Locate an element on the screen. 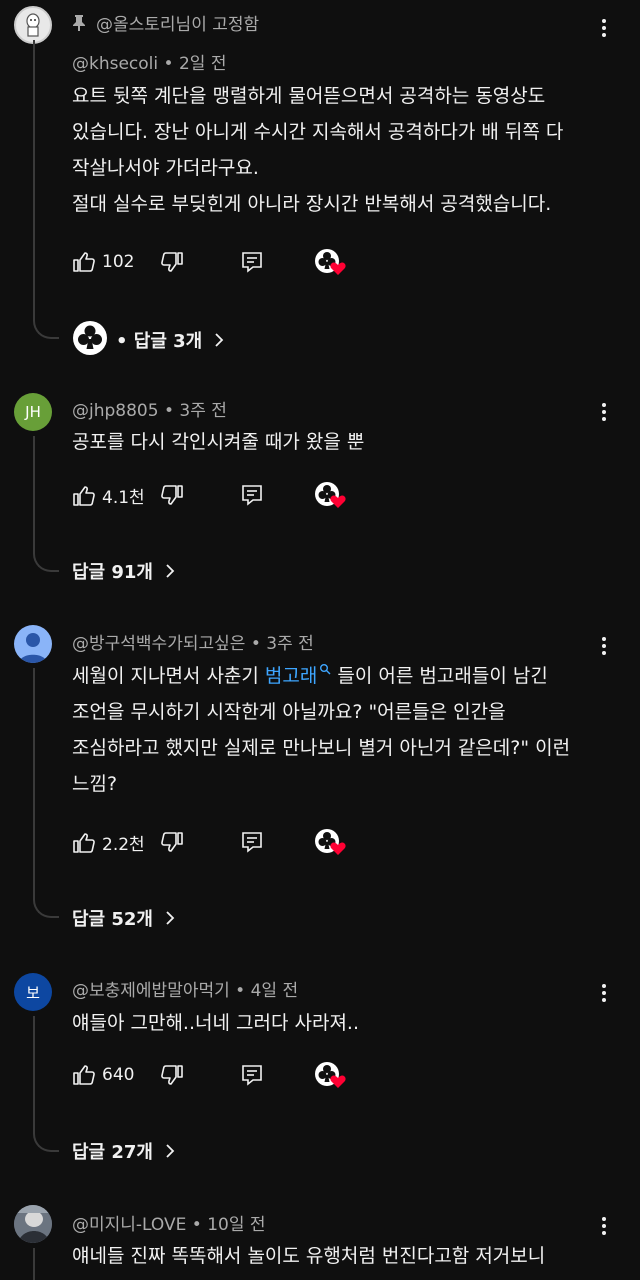 The height and width of the screenshot is (1280, 640). replies-label: • 답글 3개 is located at coordinates (159, 341).